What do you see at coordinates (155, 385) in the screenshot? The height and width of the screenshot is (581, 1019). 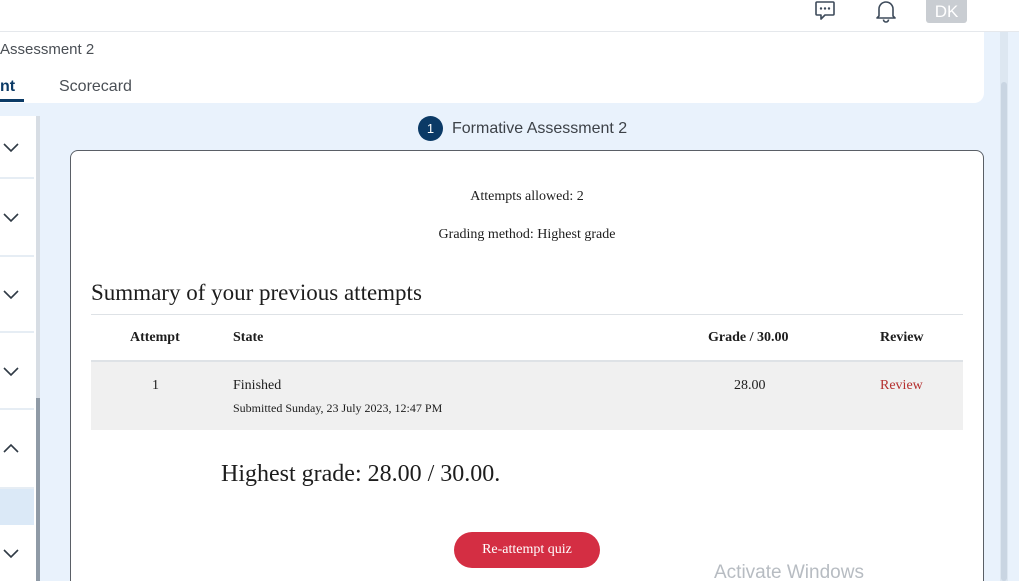 I see `attempt-number: 1` at bounding box center [155, 385].